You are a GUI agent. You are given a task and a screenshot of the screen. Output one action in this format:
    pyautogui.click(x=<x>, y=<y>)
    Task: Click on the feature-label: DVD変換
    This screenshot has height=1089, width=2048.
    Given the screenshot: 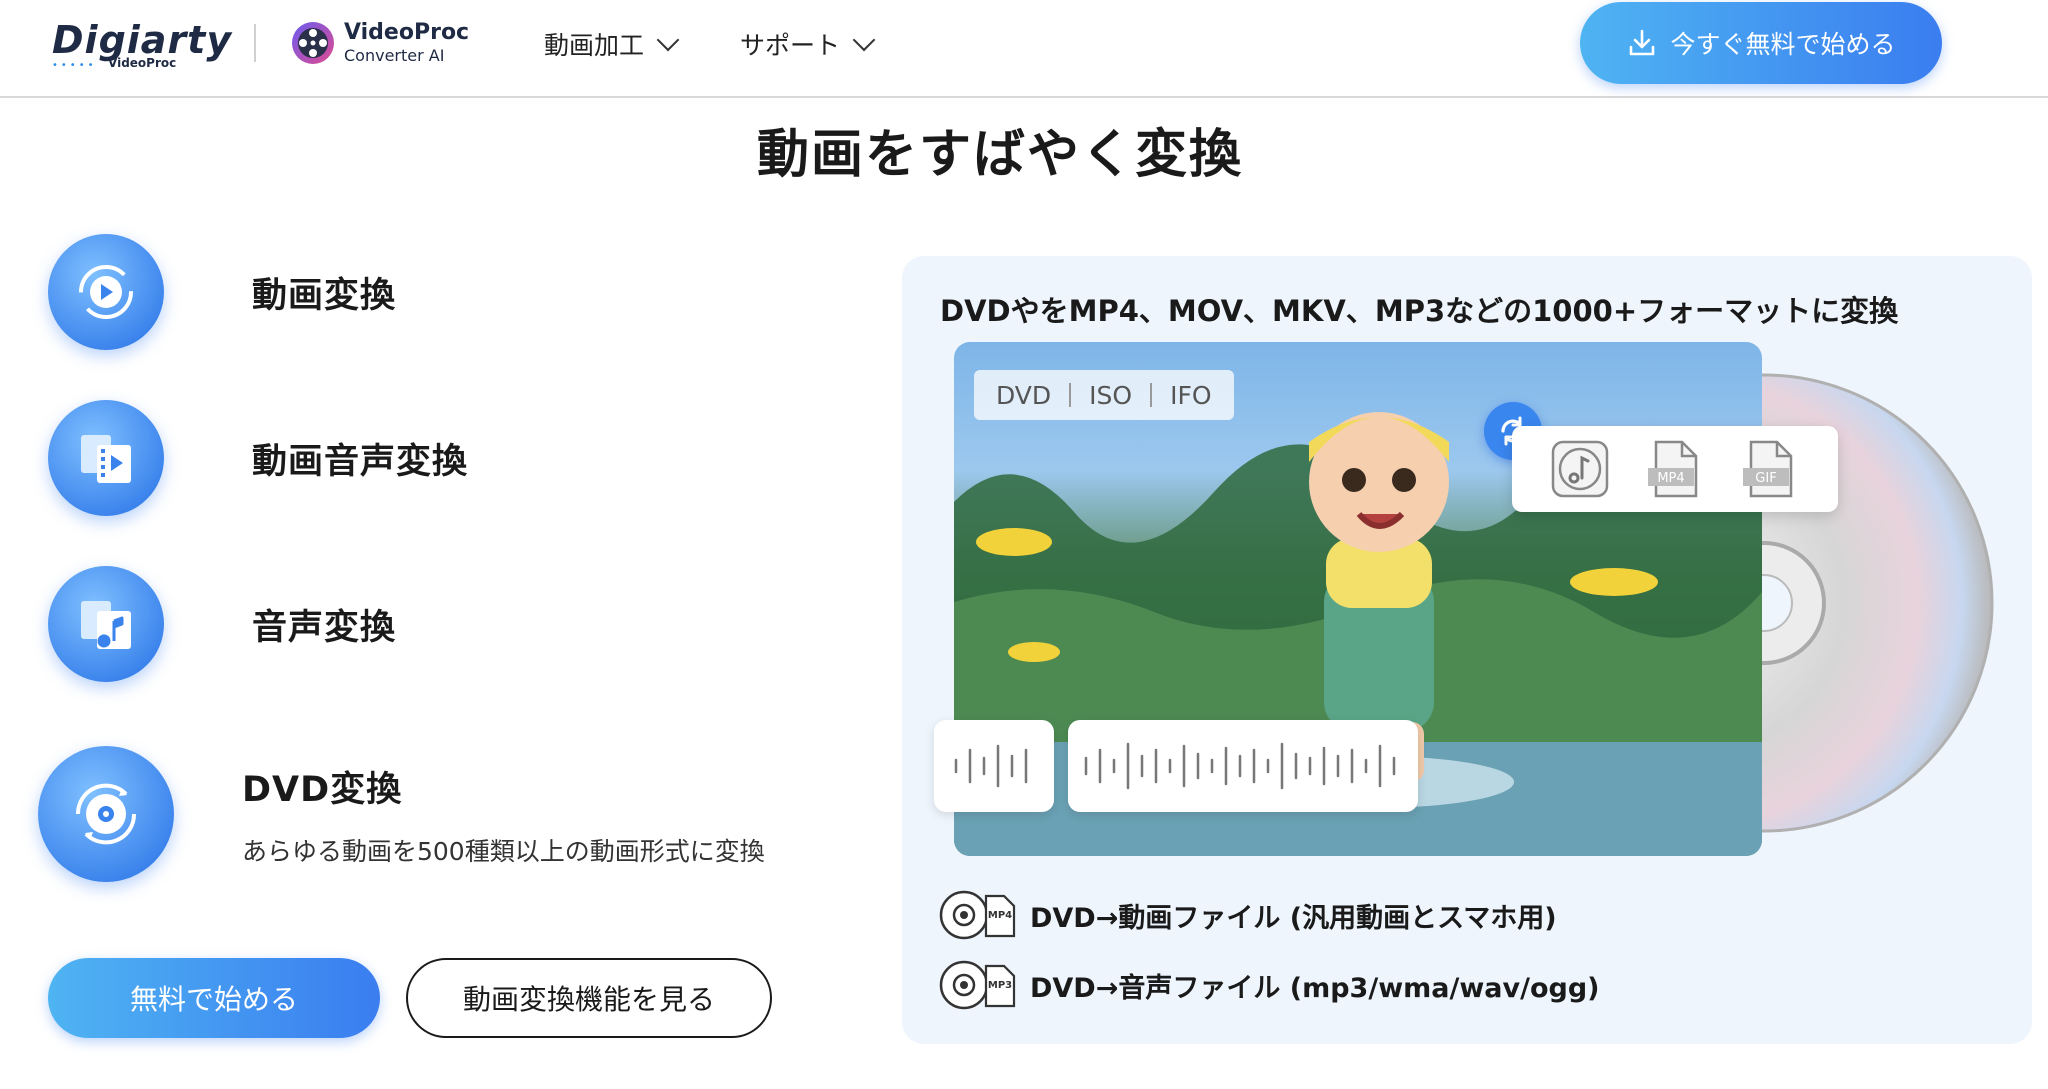 What is the action you would take?
    pyautogui.click(x=322, y=789)
    